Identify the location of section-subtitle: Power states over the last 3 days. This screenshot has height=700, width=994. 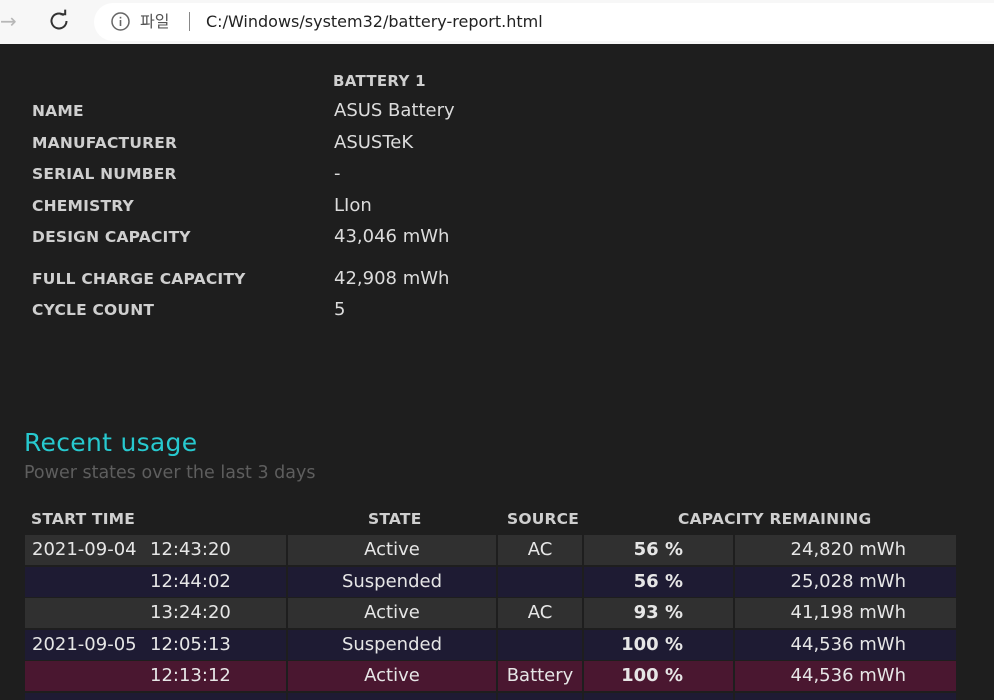
(170, 473).